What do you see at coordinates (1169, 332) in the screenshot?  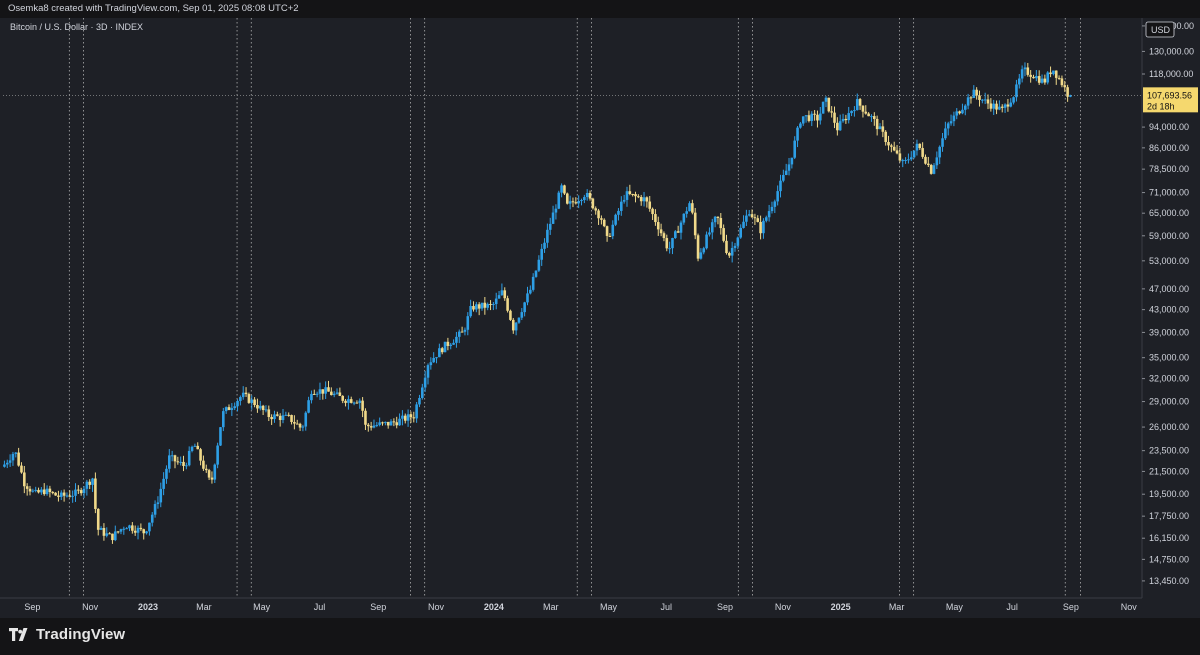 I see `y-tick-label-12: 39,000.00` at bounding box center [1169, 332].